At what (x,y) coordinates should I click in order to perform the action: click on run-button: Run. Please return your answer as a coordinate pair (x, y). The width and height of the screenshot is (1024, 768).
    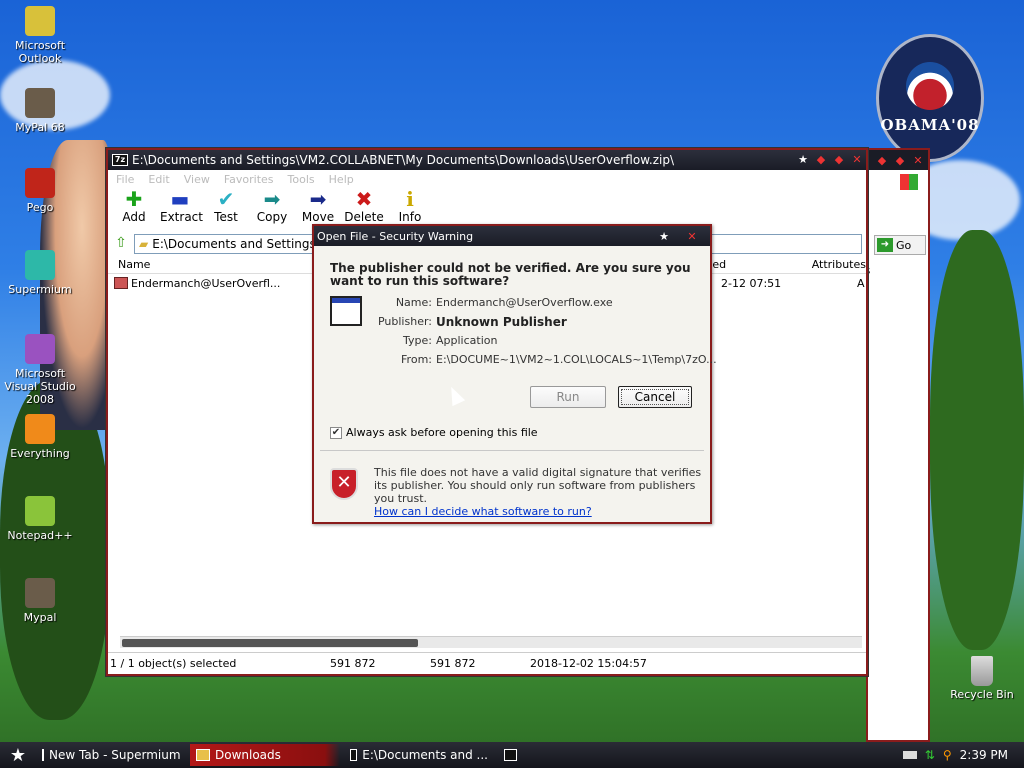
    Looking at the image, I should click on (568, 397).